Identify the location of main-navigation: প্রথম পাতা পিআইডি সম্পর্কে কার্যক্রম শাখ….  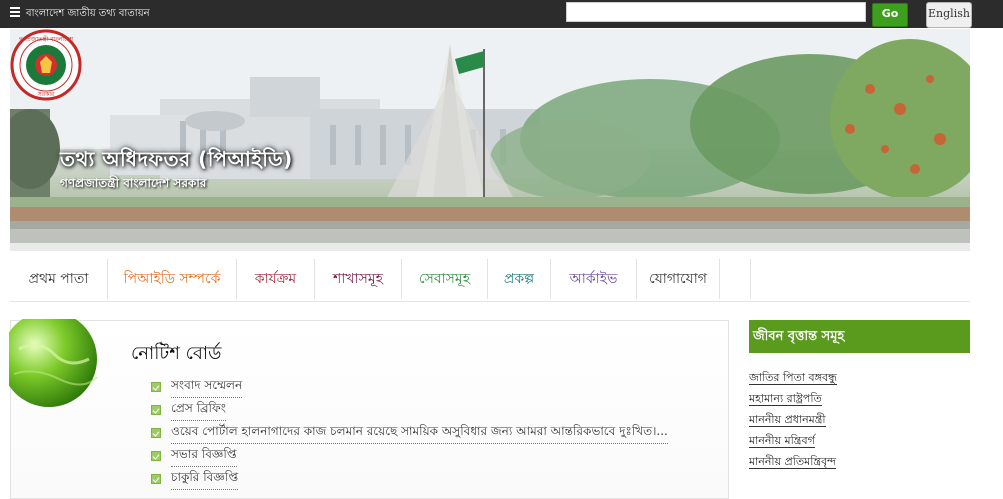
(490, 280).